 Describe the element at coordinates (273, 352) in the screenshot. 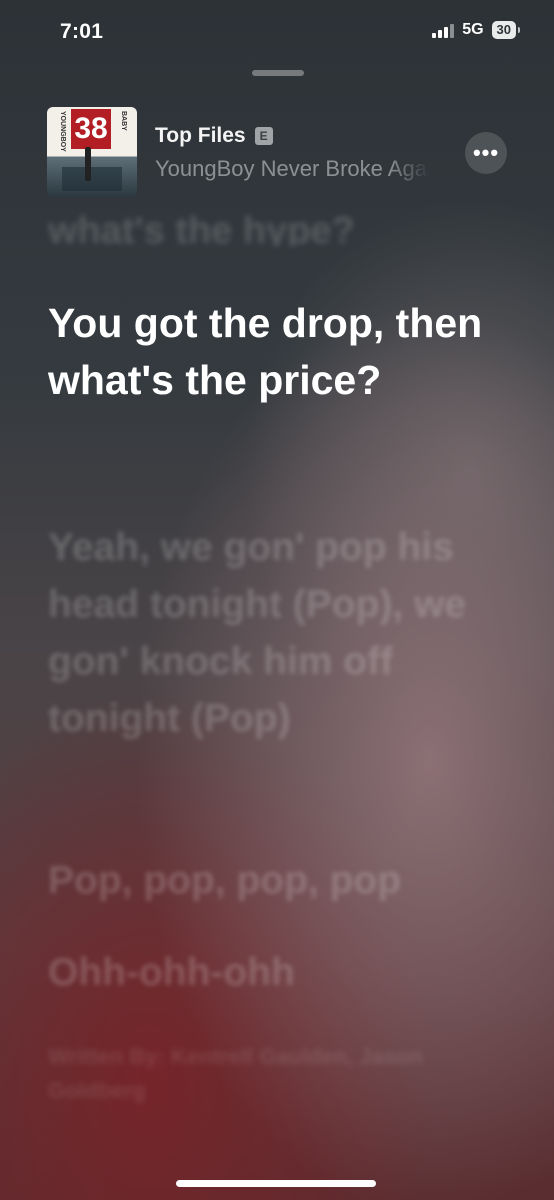

I see `lyric-line-current: You got the drop, then what's the price?` at that location.